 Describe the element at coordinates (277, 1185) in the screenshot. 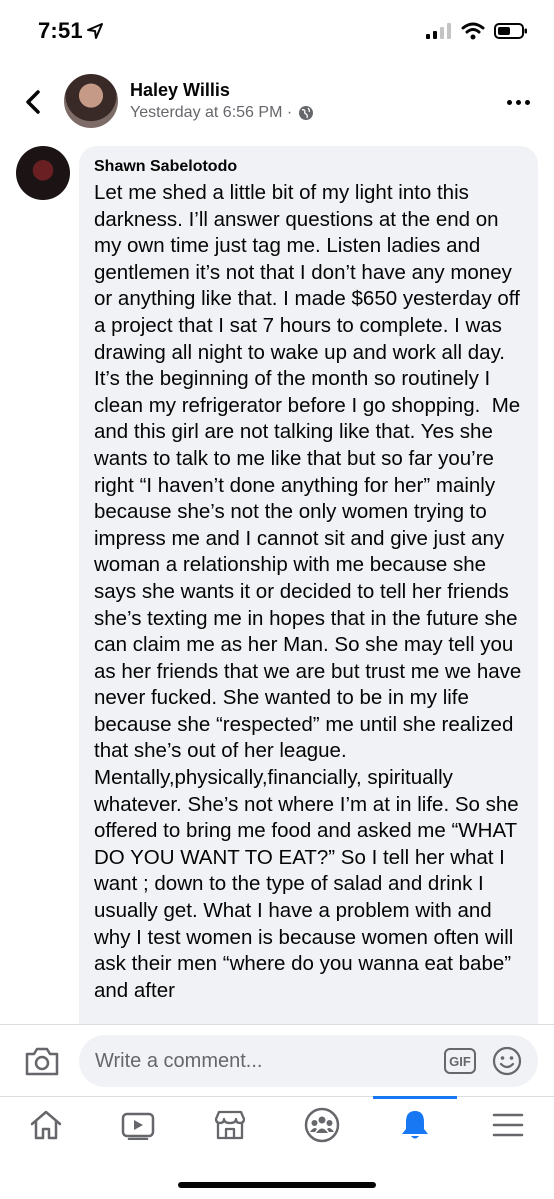

I see `home-indicator` at that location.